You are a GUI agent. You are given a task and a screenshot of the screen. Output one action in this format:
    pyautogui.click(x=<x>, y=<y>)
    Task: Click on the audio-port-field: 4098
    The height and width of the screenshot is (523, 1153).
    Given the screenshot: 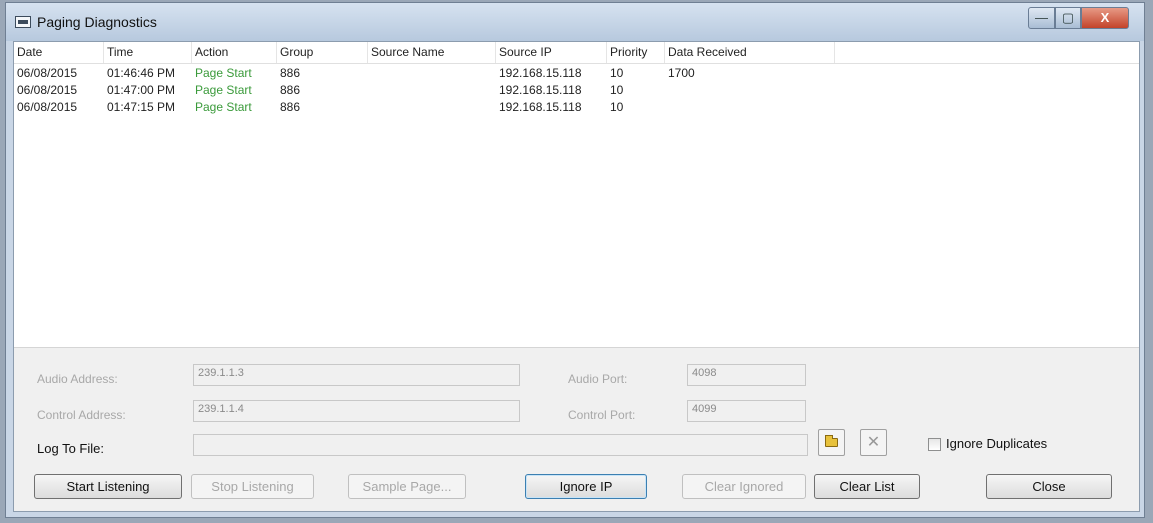 What is the action you would take?
    pyautogui.click(x=746, y=375)
    